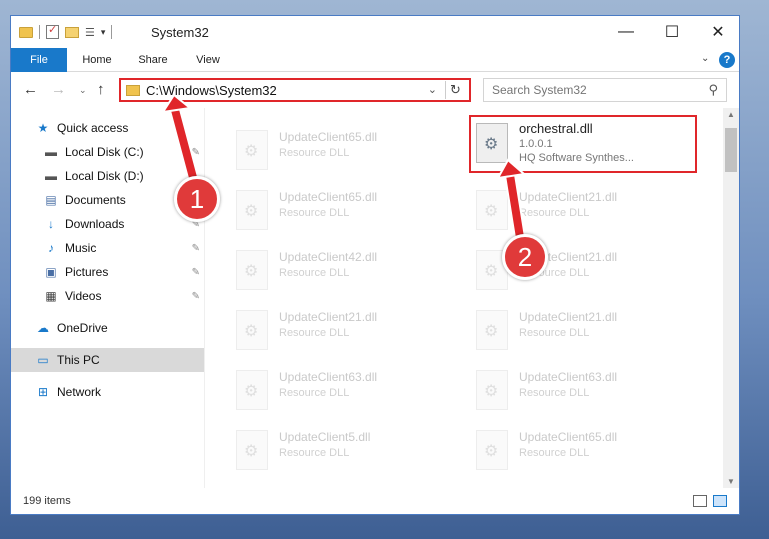 The width and height of the screenshot is (769, 539). What do you see at coordinates (211, 90) in the screenshot?
I see `address-path: C:\Windows\System32` at bounding box center [211, 90].